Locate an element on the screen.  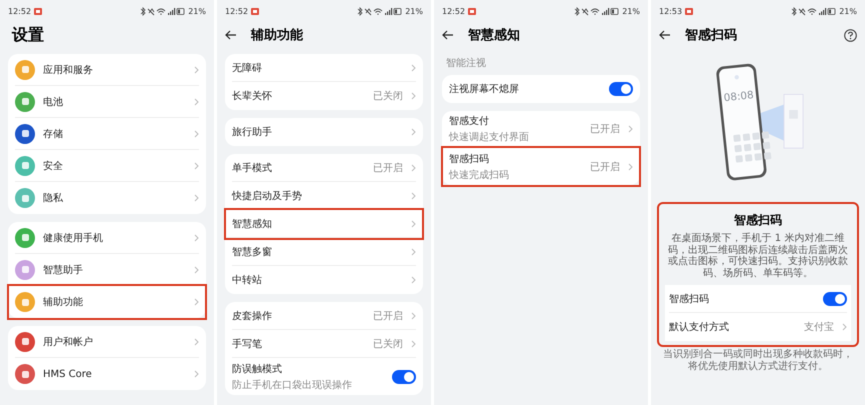
setting-label: 手写笔 is located at coordinates (247, 344).